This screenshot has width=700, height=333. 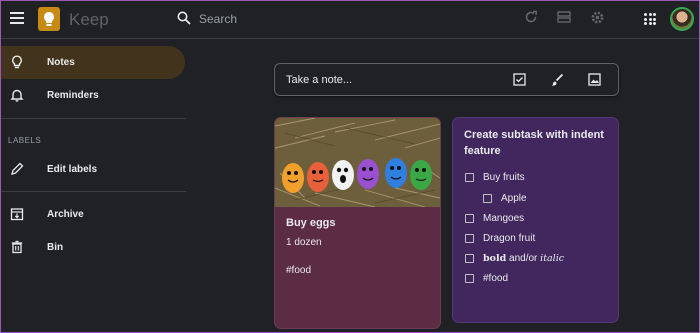 I want to click on note-title: Create subtask with indent feature, so click(x=534, y=143).